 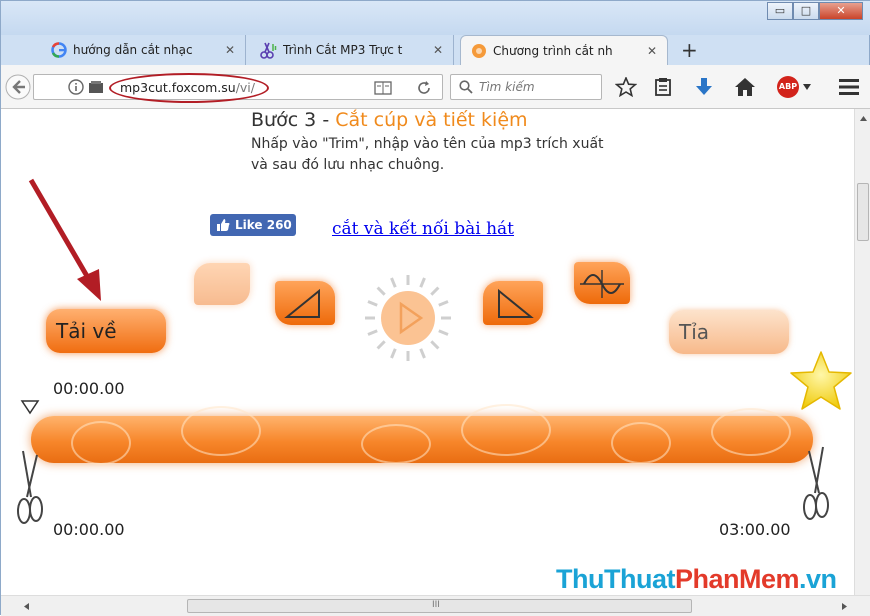 I want to click on vertical-scrollbar, so click(x=862, y=352).